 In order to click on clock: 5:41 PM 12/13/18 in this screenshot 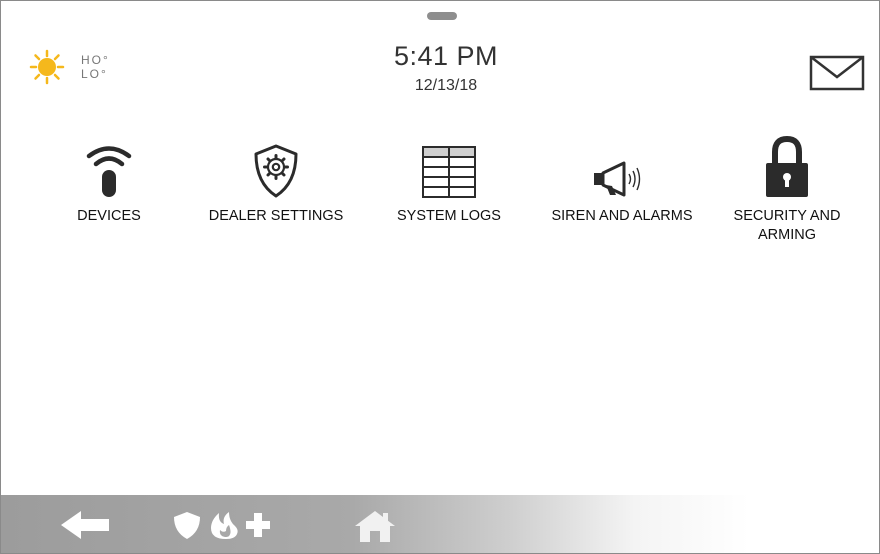, I will do `click(446, 68)`.